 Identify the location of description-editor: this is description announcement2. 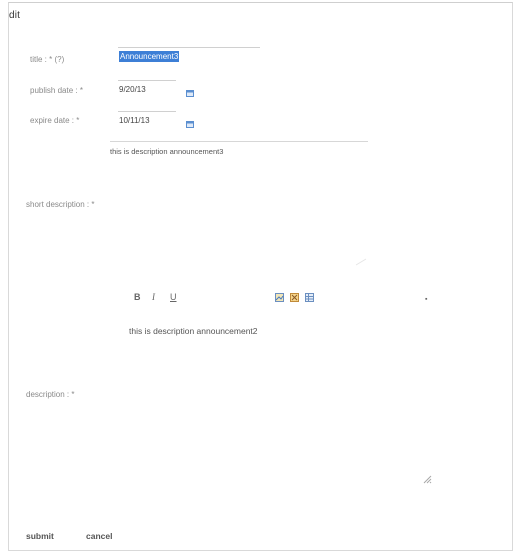
(193, 331).